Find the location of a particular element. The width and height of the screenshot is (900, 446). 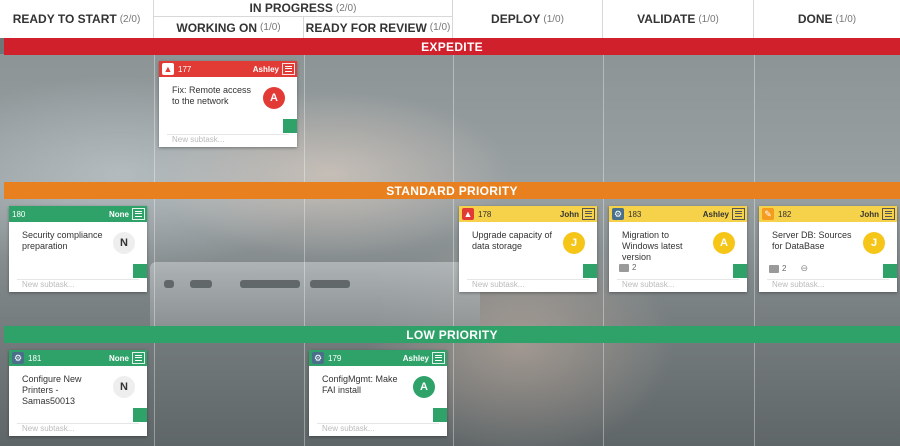

card-header: ▲ 177 Ashley is located at coordinates (228, 69).